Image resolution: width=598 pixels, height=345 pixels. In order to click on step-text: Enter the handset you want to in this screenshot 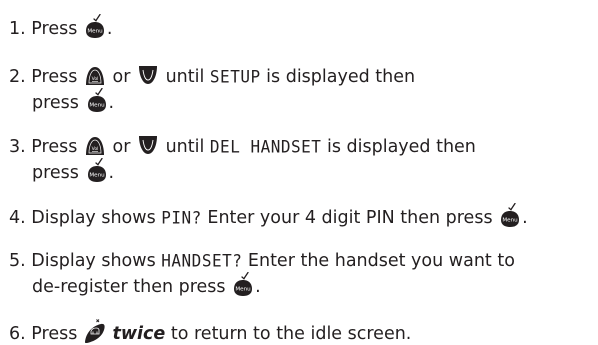, I will do `click(381, 261)`.